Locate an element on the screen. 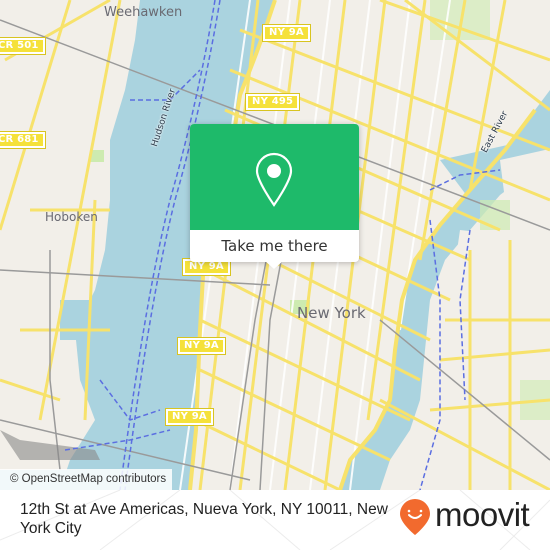  place-label-hoboken: Hoboken is located at coordinates (71, 217).